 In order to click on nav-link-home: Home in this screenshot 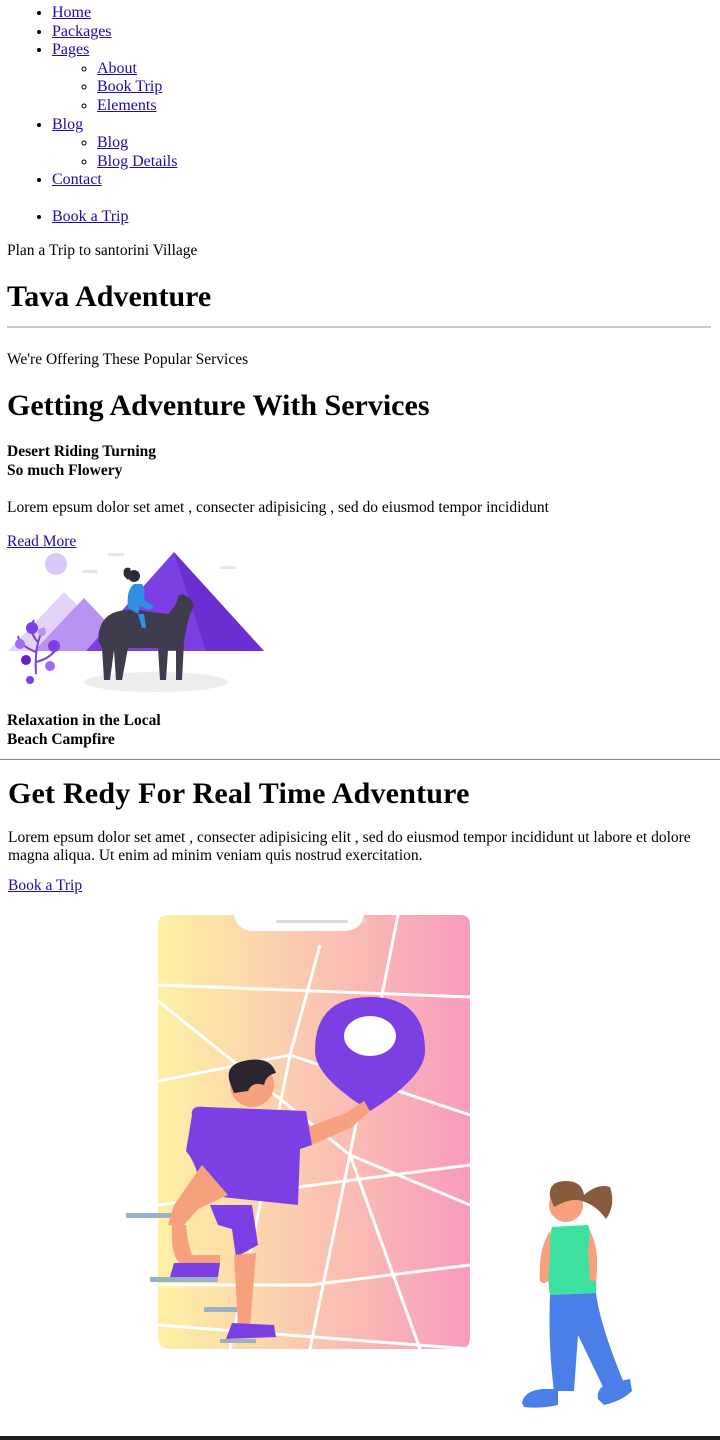, I will do `click(71, 12)`.